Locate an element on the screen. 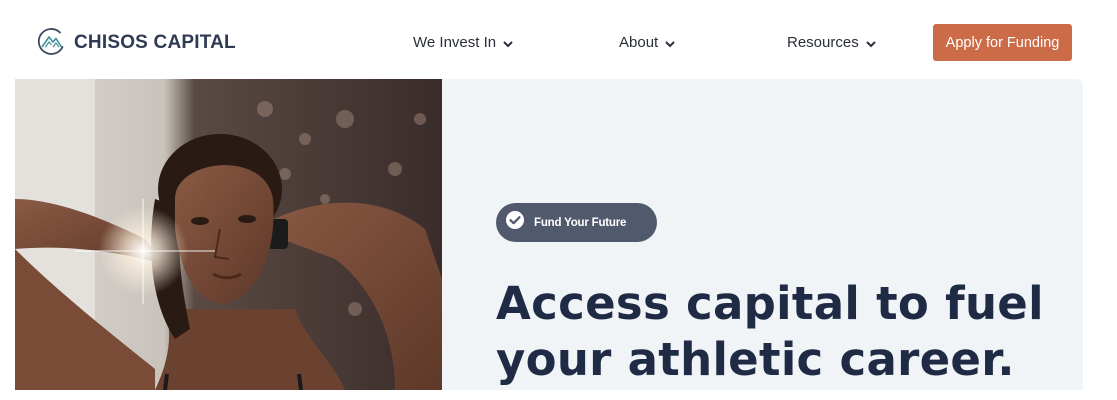  hero-headline-line2: your athletic career. is located at coordinates (755, 359).